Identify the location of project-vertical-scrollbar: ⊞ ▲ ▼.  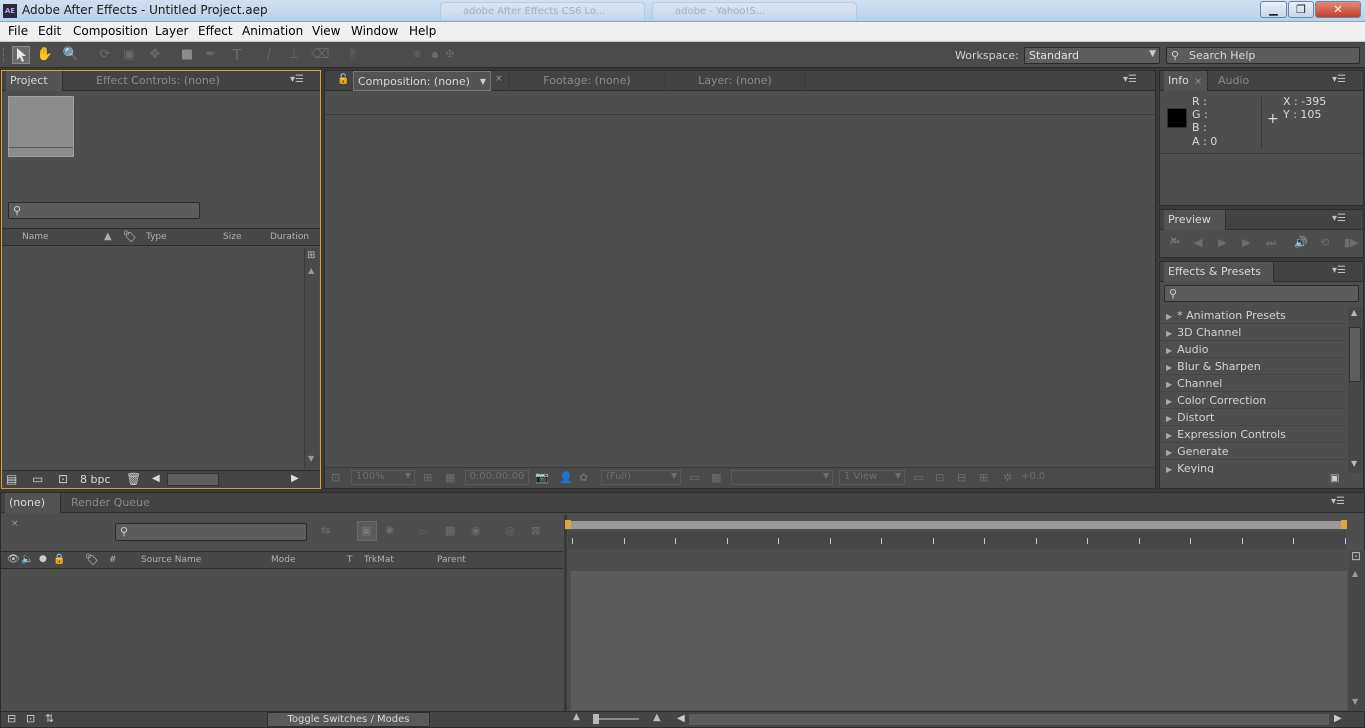
(311, 358).